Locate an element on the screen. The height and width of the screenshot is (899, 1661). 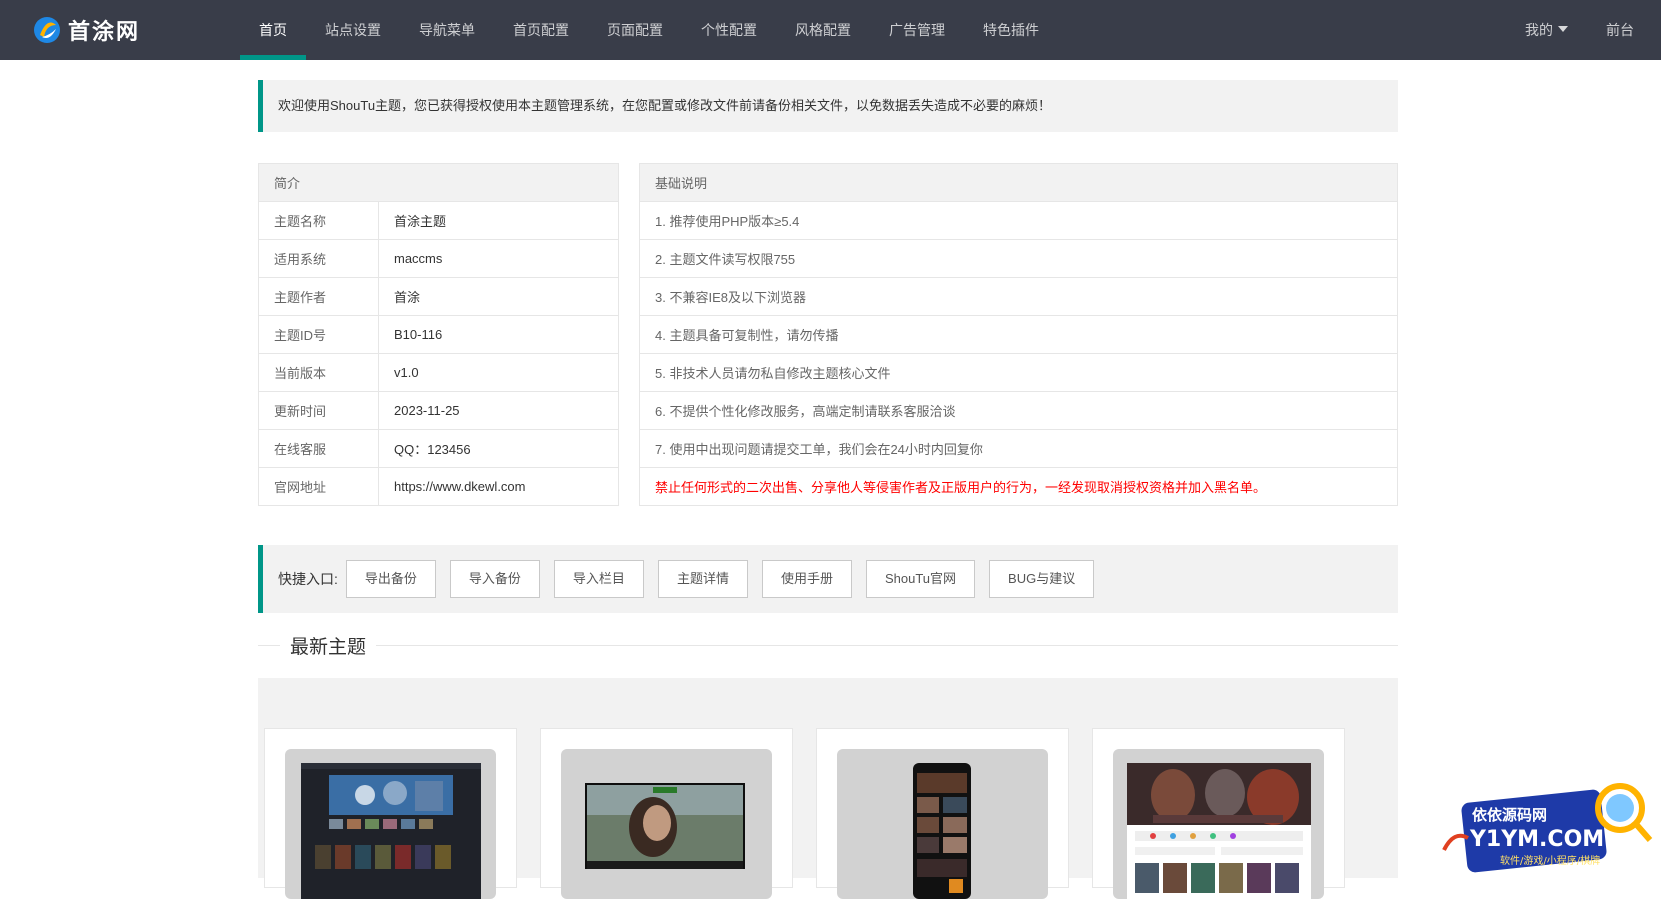
bug-feedback-button: BUG与建议 is located at coordinates (1042, 579).